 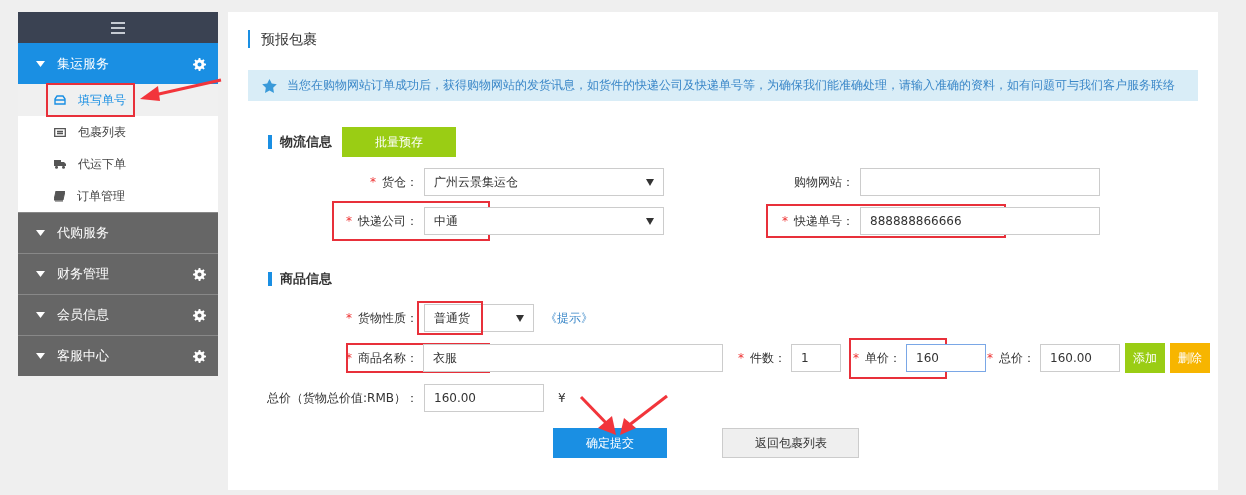 I want to click on sidebar-item: 包裹列表, so click(x=118, y=132).